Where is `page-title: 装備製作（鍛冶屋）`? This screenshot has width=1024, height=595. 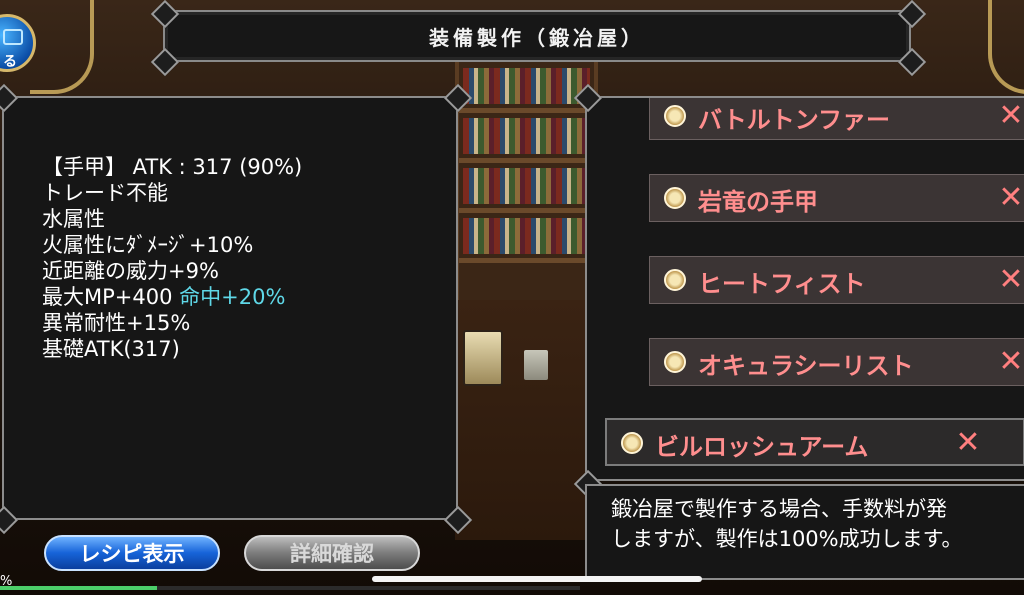 page-title: 装備製作（鍛冶屋） is located at coordinates (537, 37).